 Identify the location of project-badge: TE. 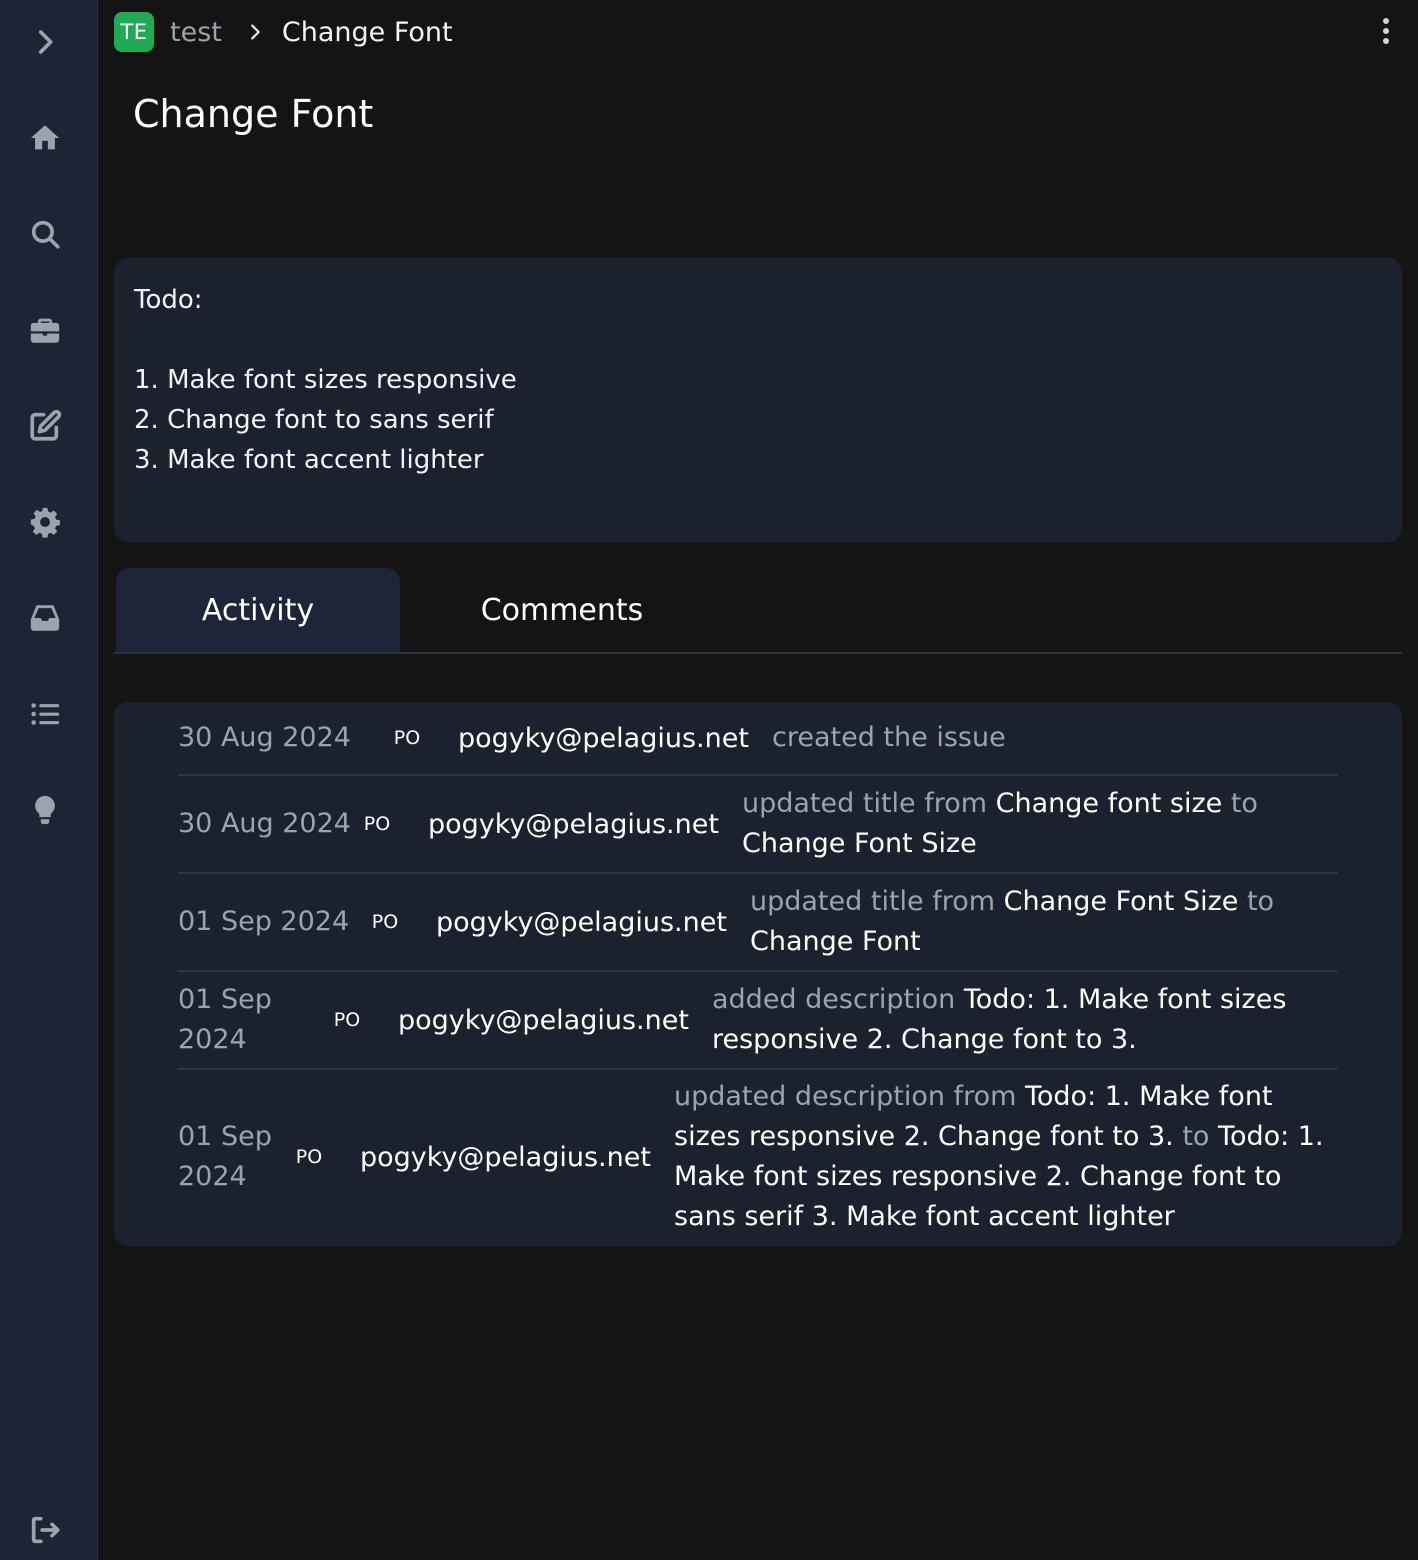
(134, 32).